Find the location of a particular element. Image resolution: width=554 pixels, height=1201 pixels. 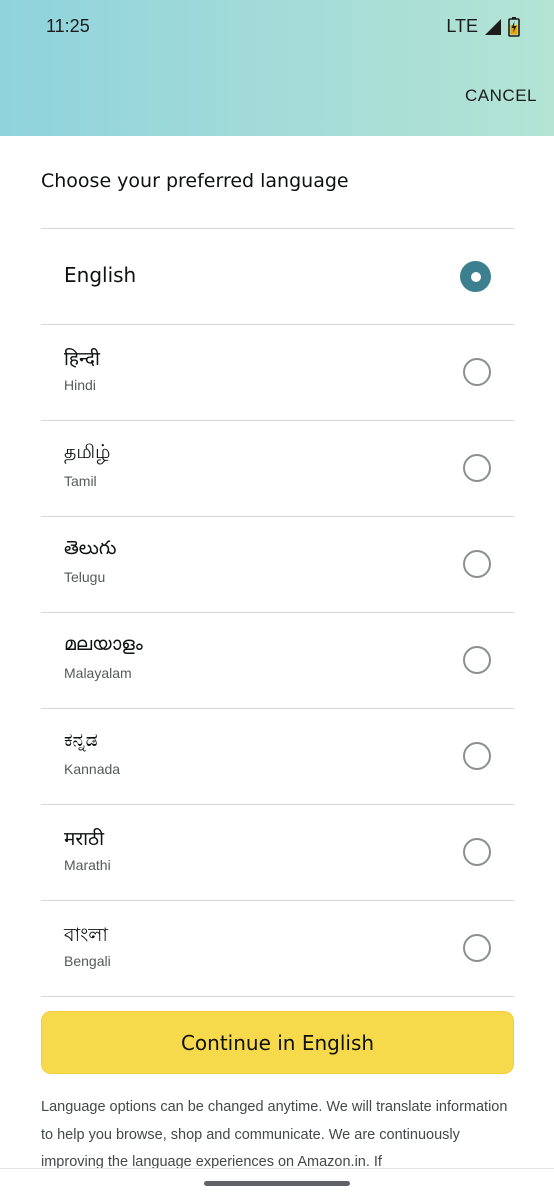

language-english-name: Marathi is located at coordinates (87, 865).